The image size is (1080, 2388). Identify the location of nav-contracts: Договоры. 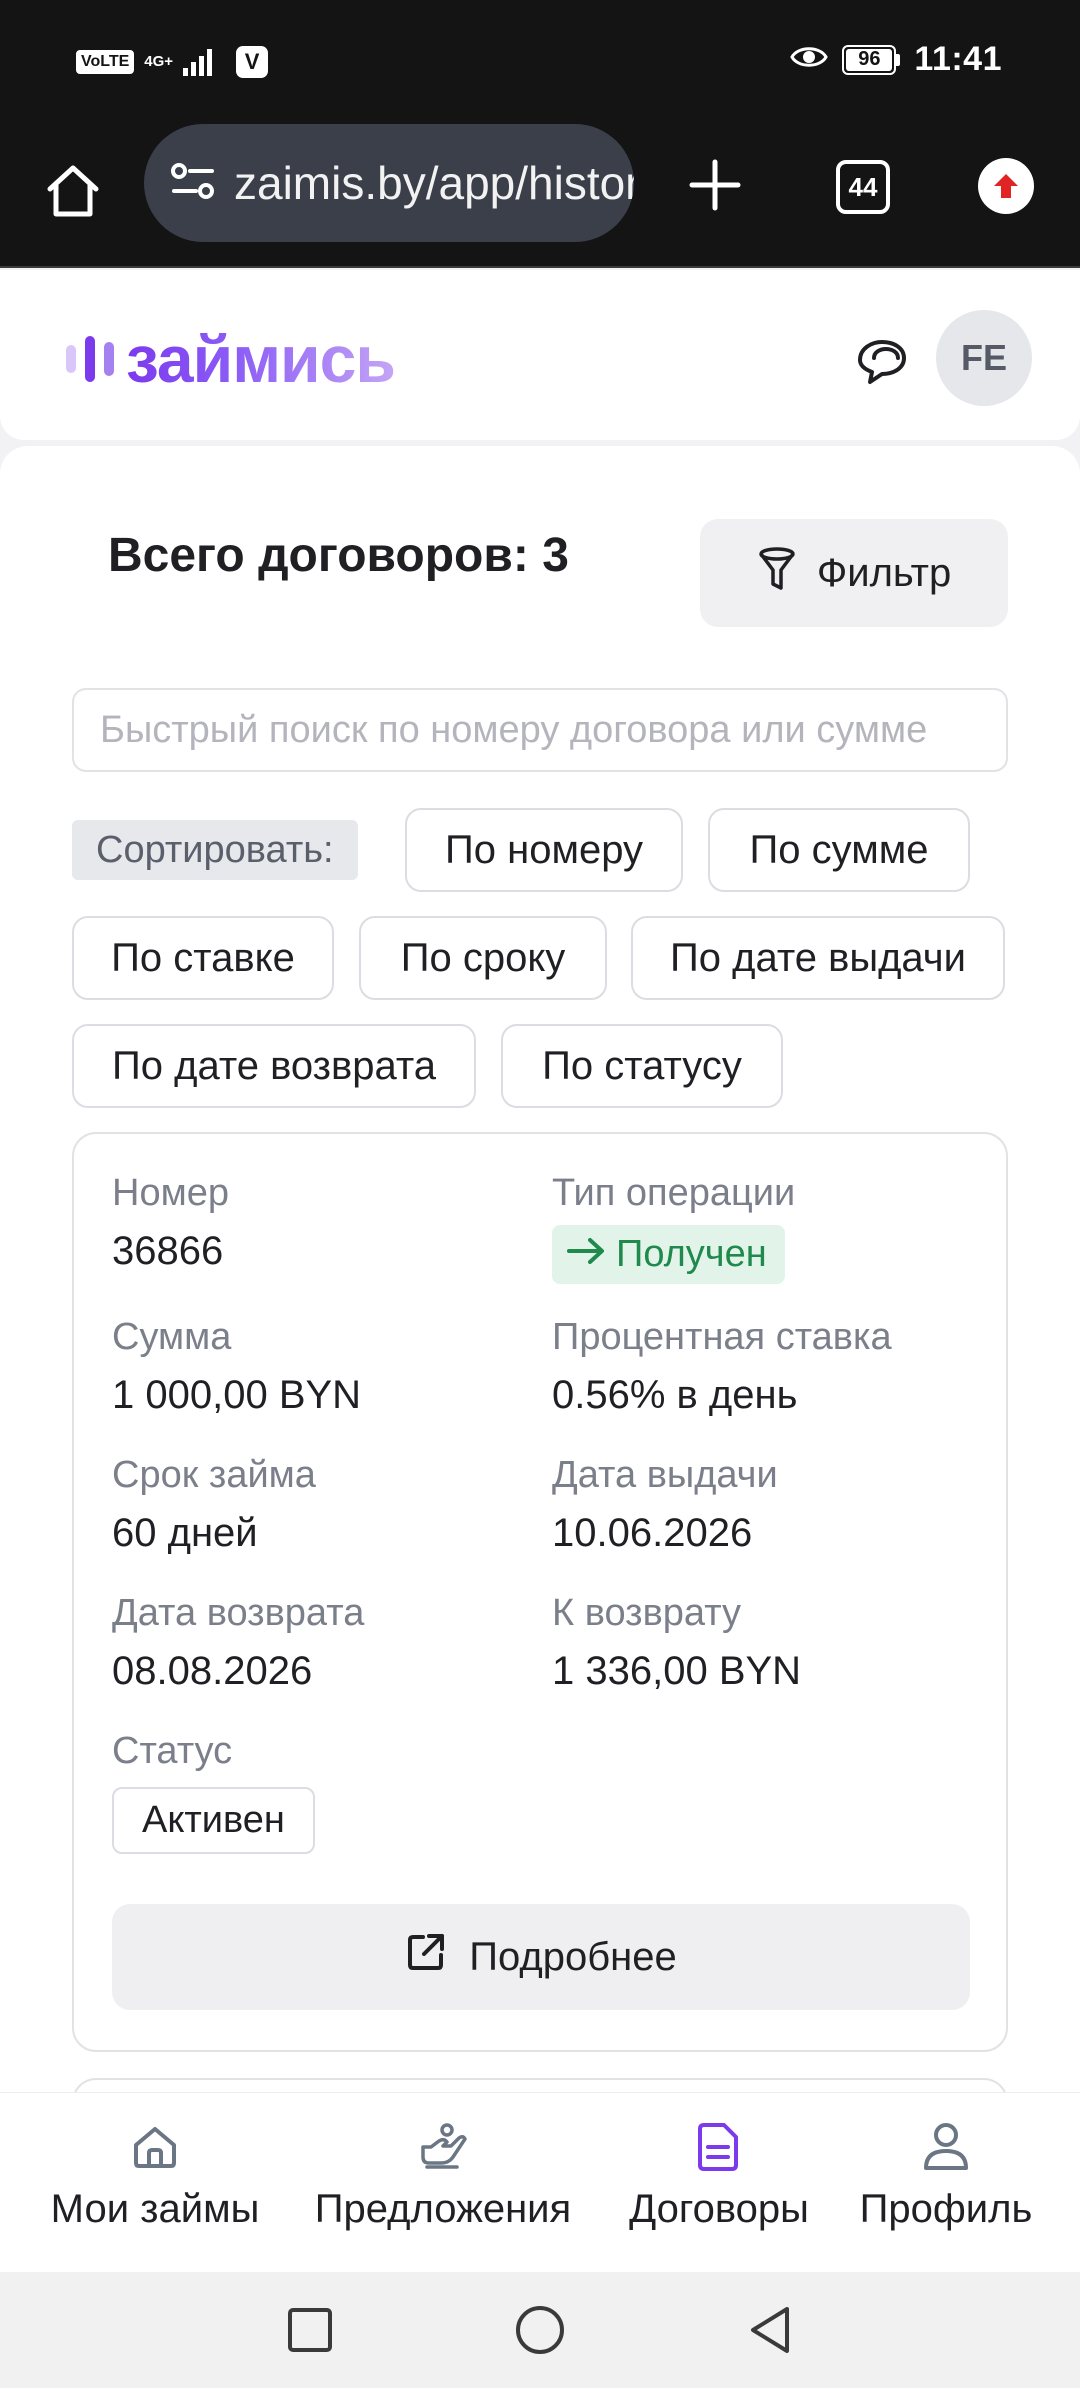
(719, 2174).